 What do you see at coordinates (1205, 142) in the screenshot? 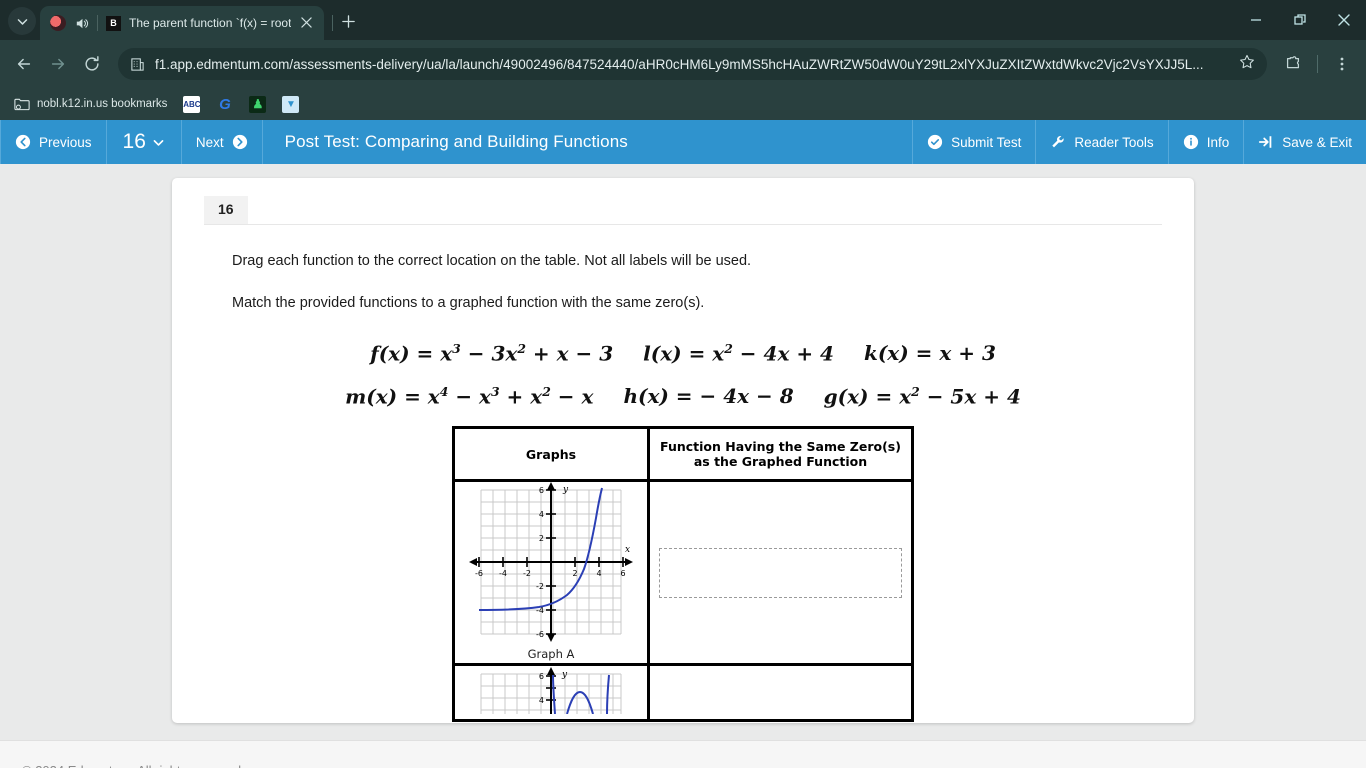
I see `info-button: Info` at bounding box center [1205, 142].